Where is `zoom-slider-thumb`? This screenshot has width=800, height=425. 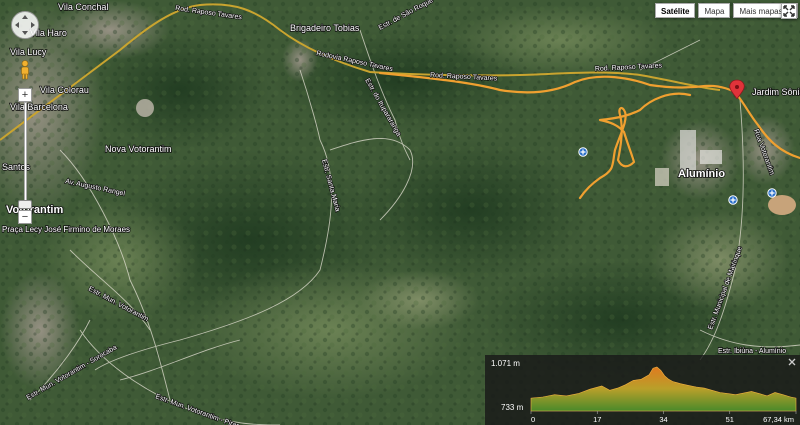
zoom-slider-thumb is located at coordinates (25, 204).